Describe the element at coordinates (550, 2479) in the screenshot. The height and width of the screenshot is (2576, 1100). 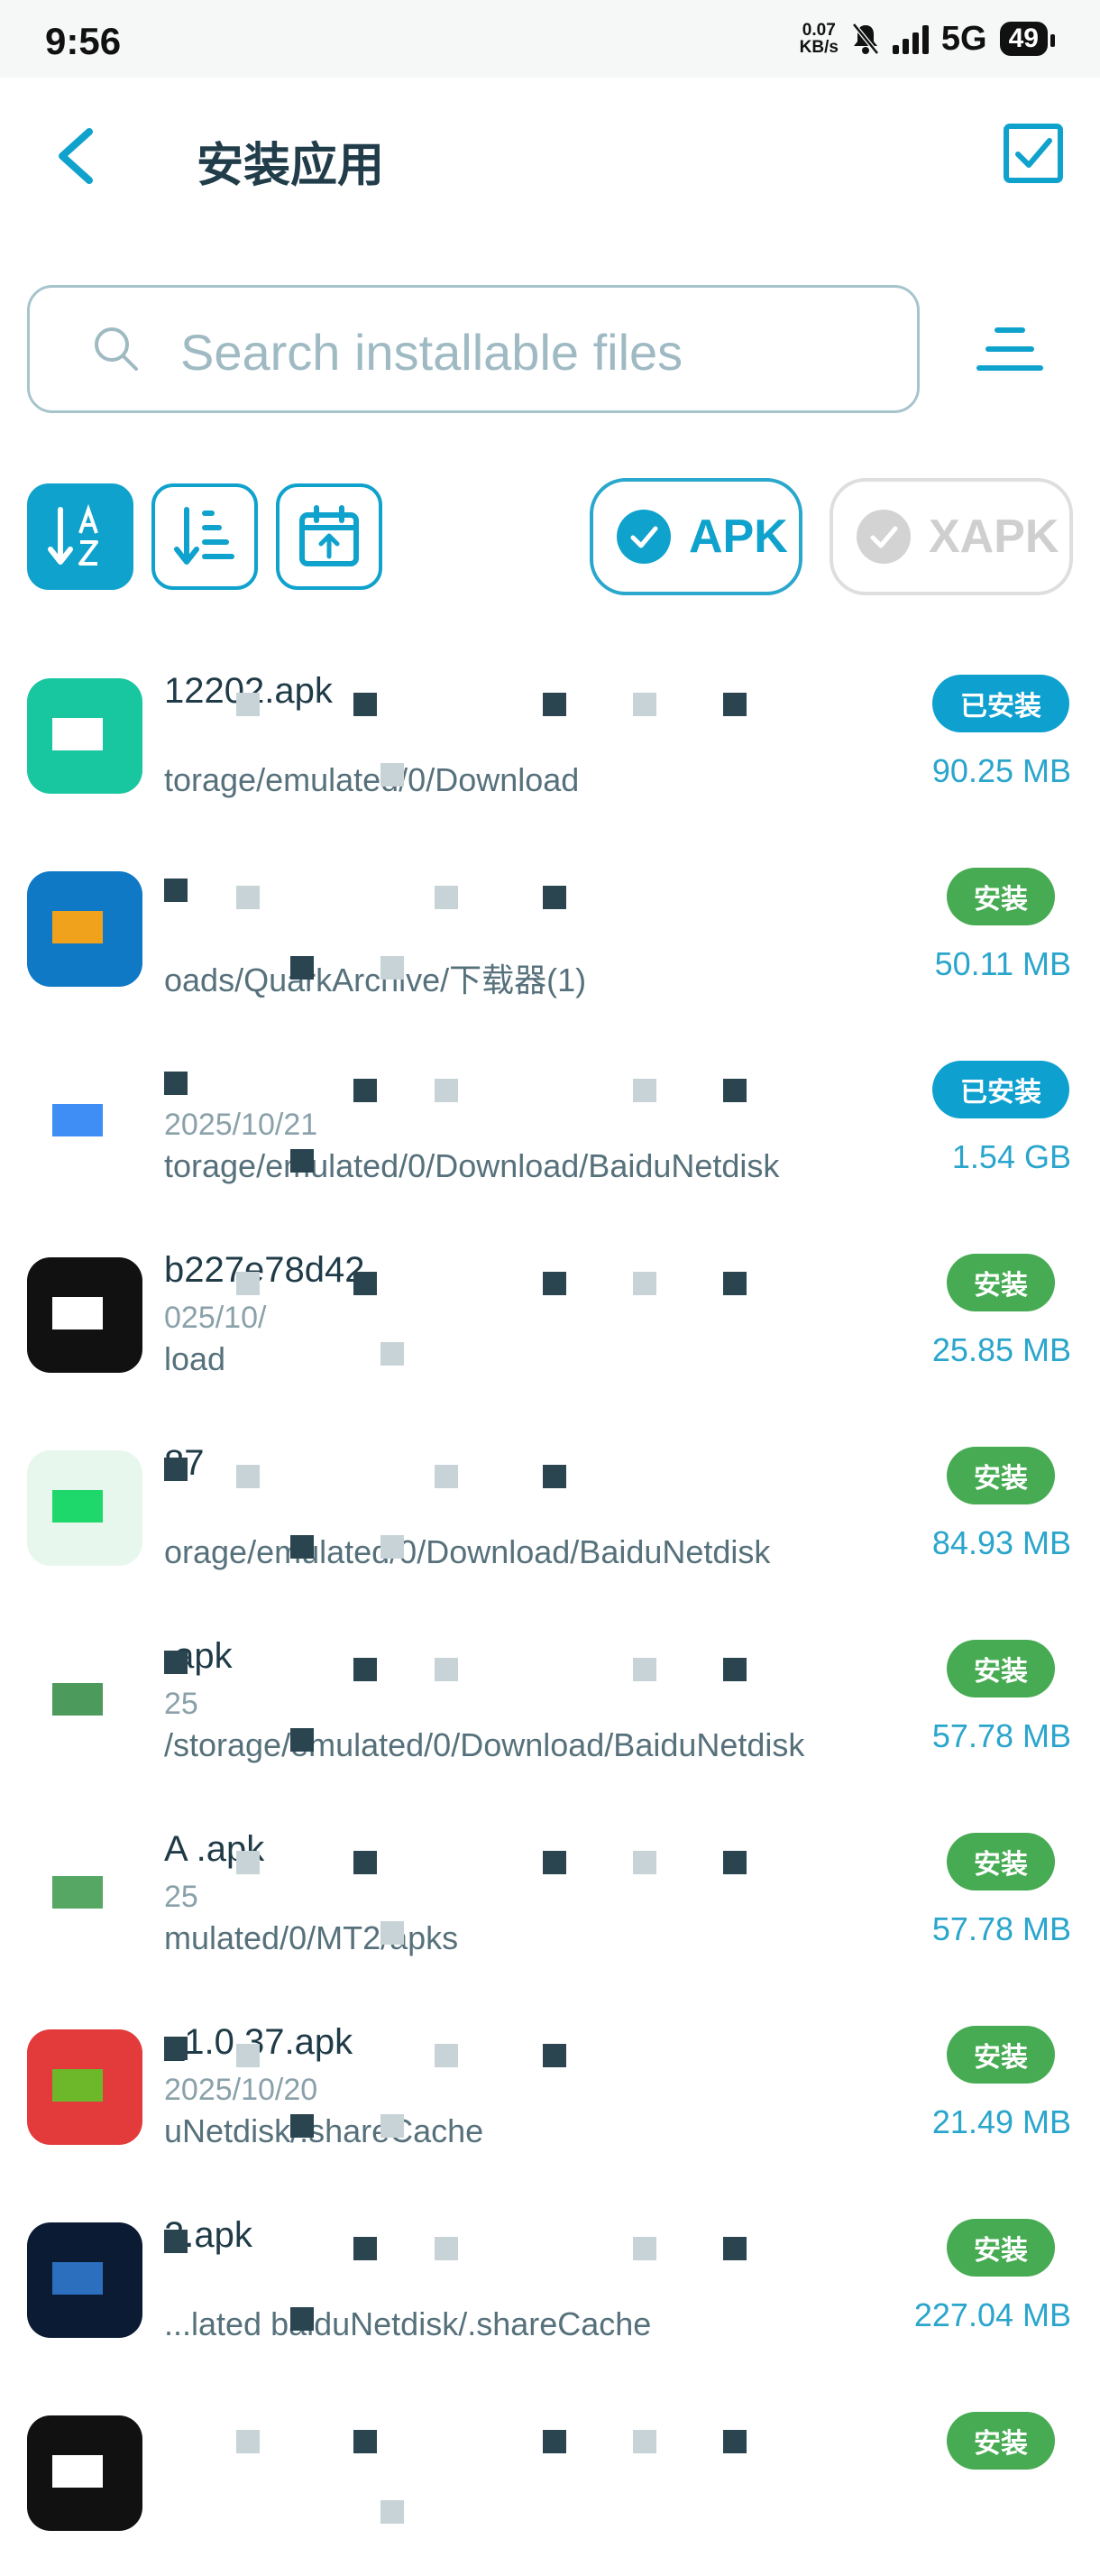
I see `file-list-item: 安装` at that location.